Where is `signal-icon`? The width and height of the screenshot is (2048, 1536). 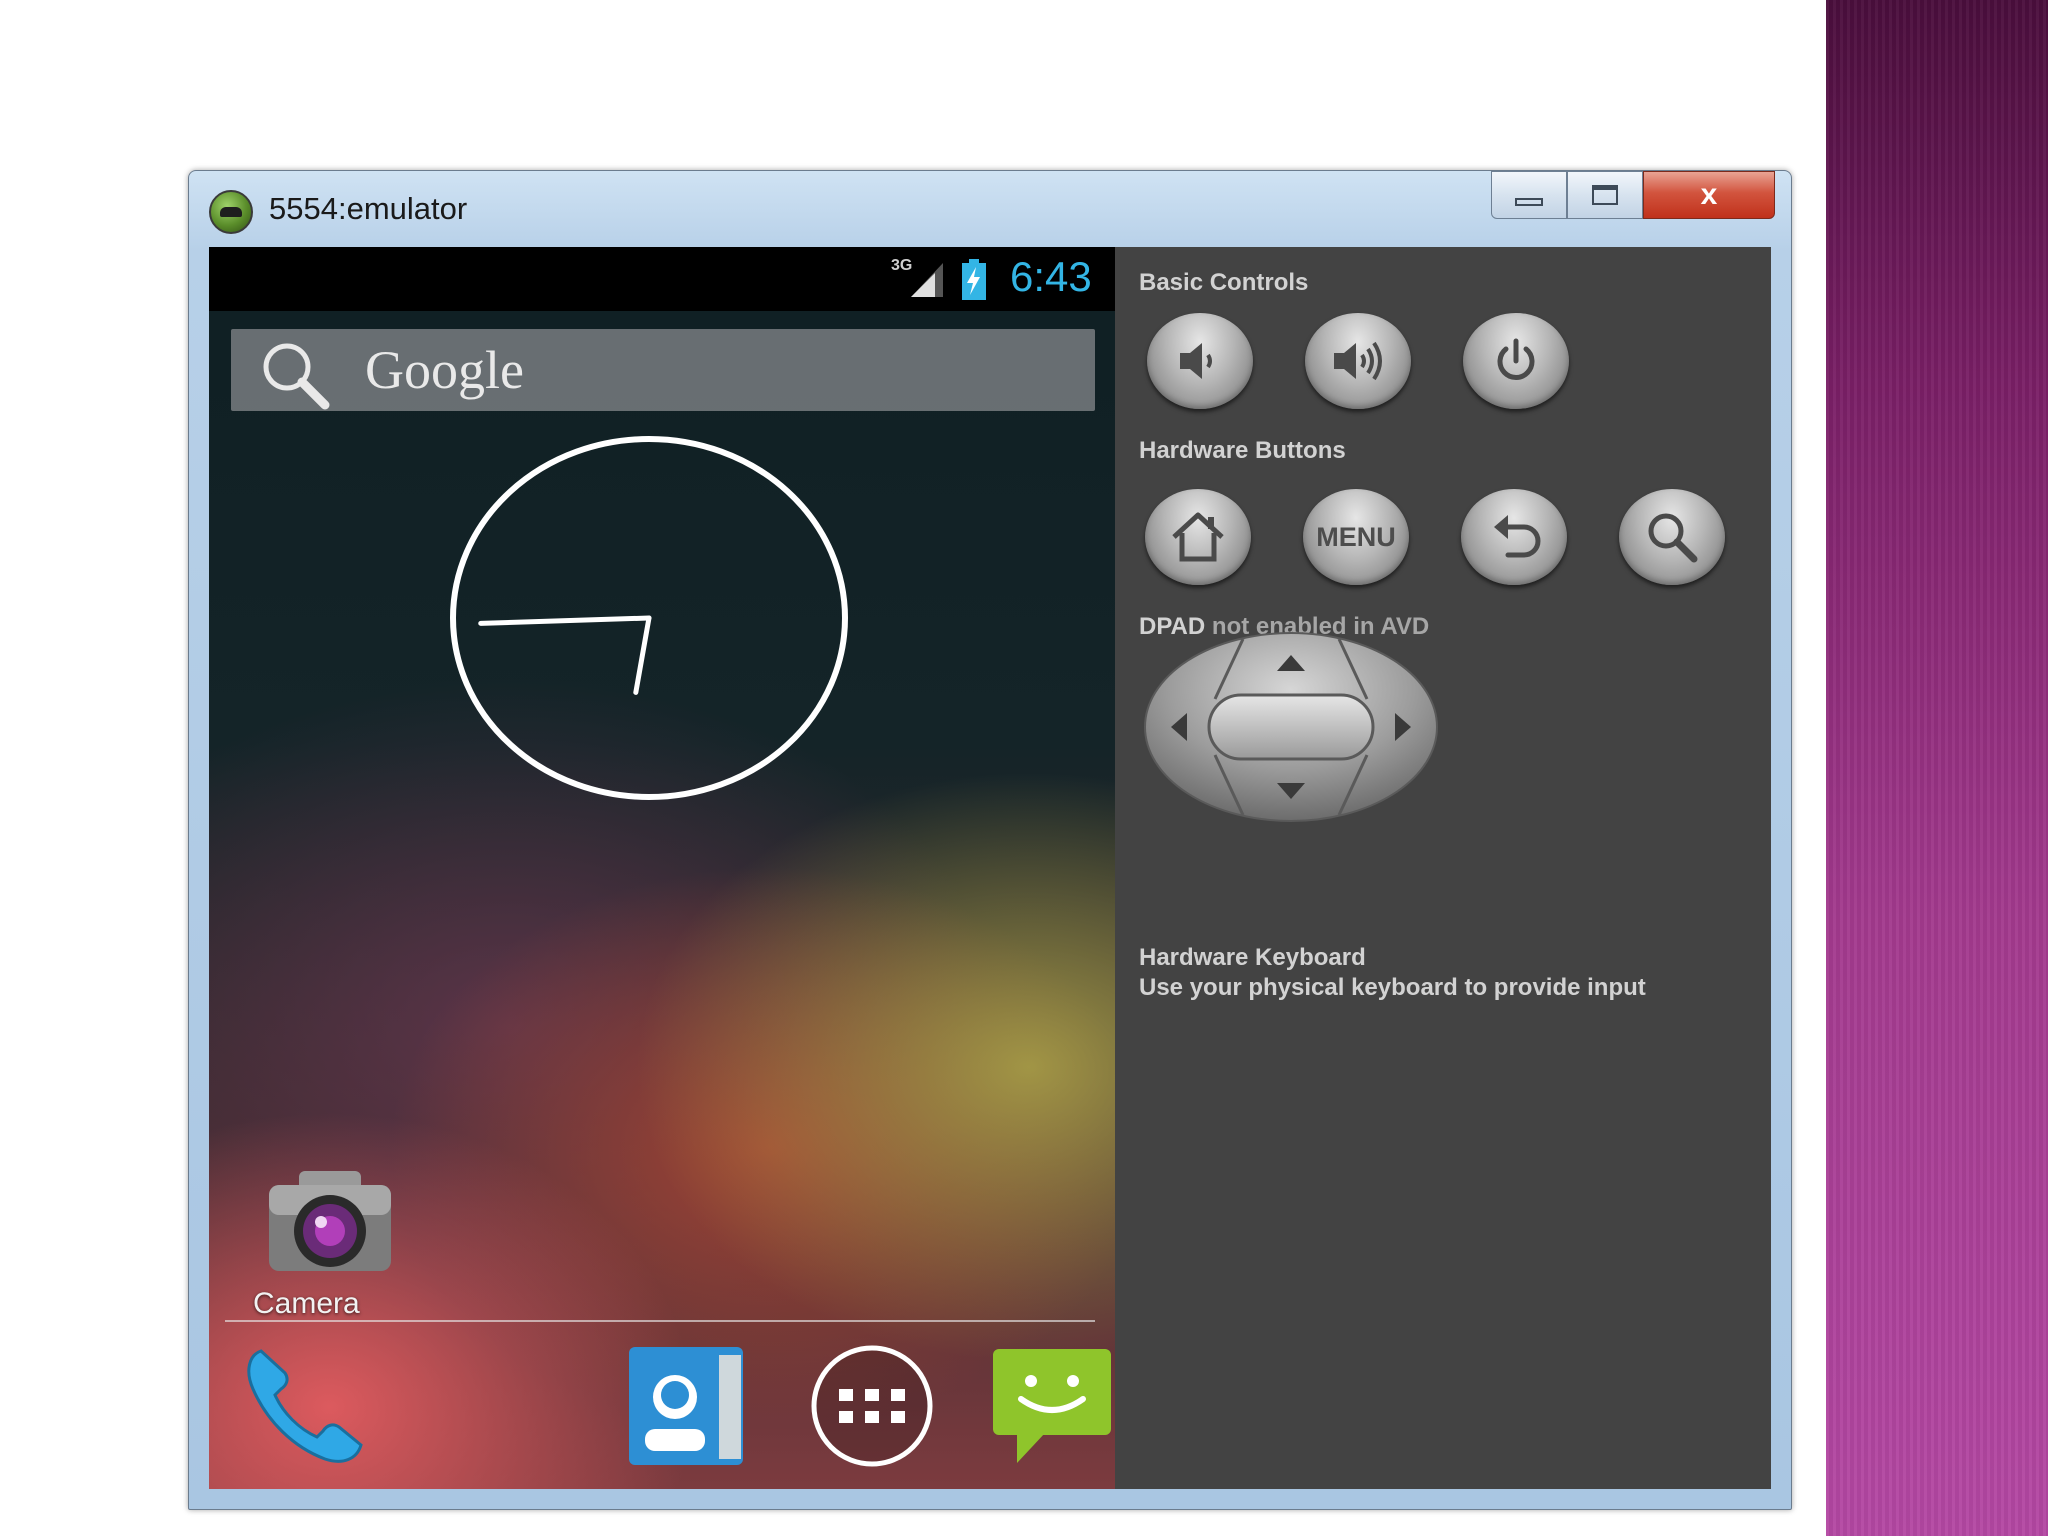 signal-icon is located at coordinates (927, 280).